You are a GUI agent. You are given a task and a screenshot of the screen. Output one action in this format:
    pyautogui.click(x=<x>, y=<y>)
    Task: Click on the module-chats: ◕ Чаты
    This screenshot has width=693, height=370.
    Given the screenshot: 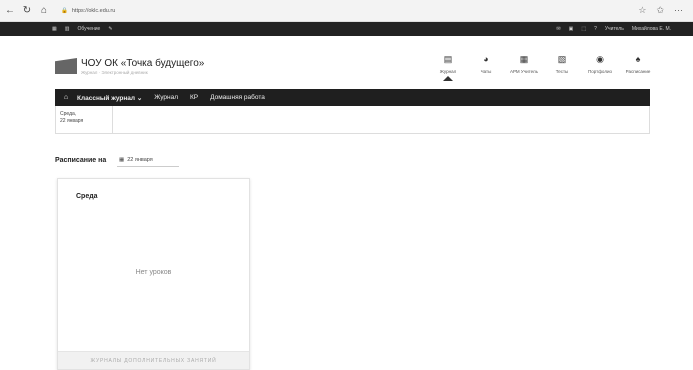 What is the action you would take?
    pyautogui.click(x=486, y=67)
    